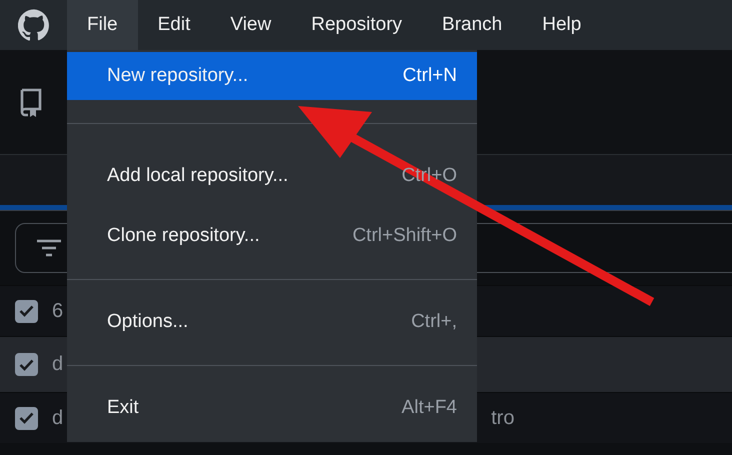 Image resolution: width=732 pixels, height=455 pixels. I want to click on repository-icon, so click(31, 102).